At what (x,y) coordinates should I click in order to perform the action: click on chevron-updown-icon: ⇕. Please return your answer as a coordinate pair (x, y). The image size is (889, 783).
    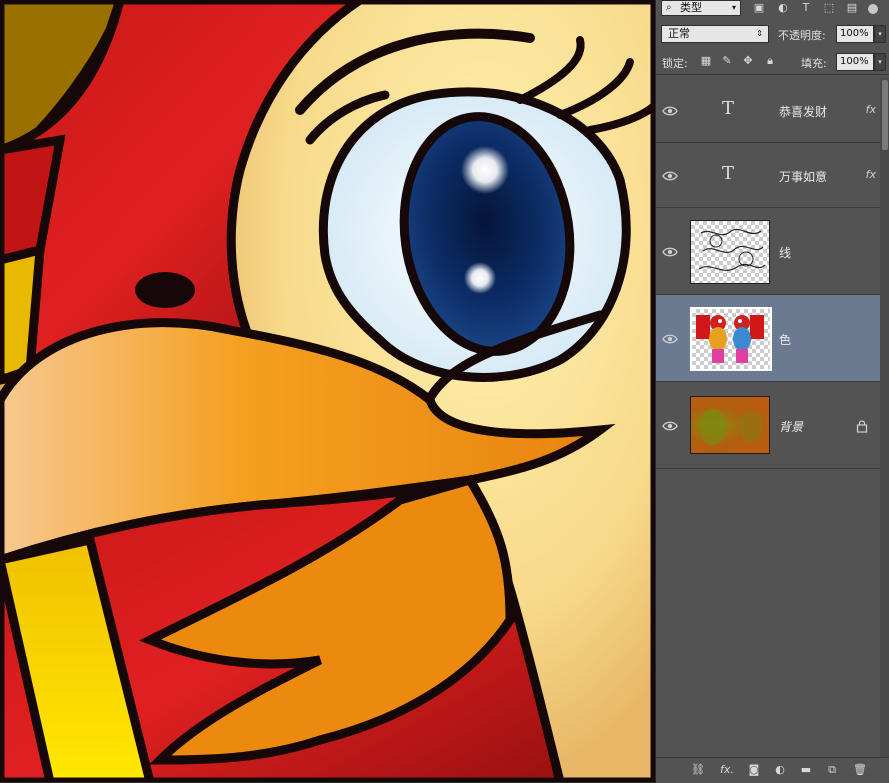
    Looking at the image, I should click on (759, 33).